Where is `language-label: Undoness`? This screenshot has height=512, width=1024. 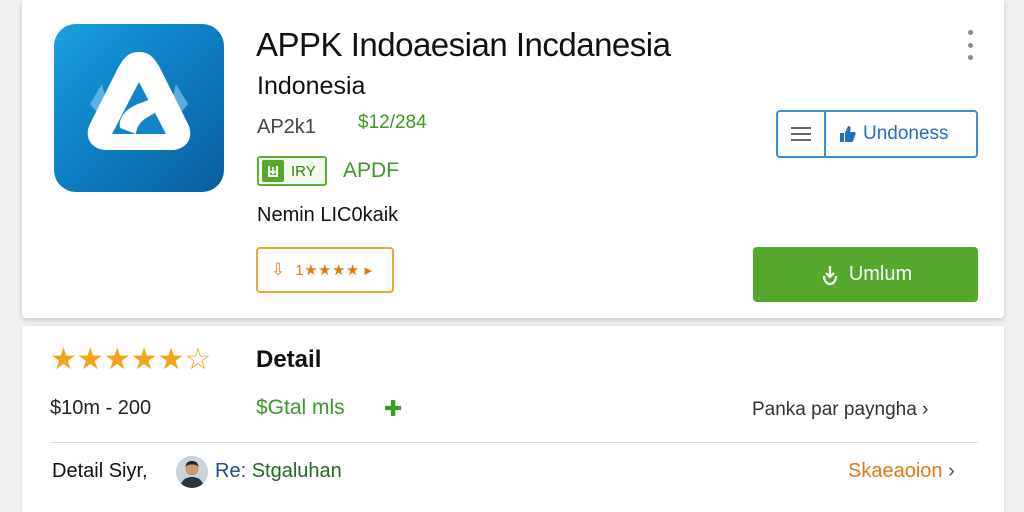
language-label: Undoness is located at coordinates (906, 133).